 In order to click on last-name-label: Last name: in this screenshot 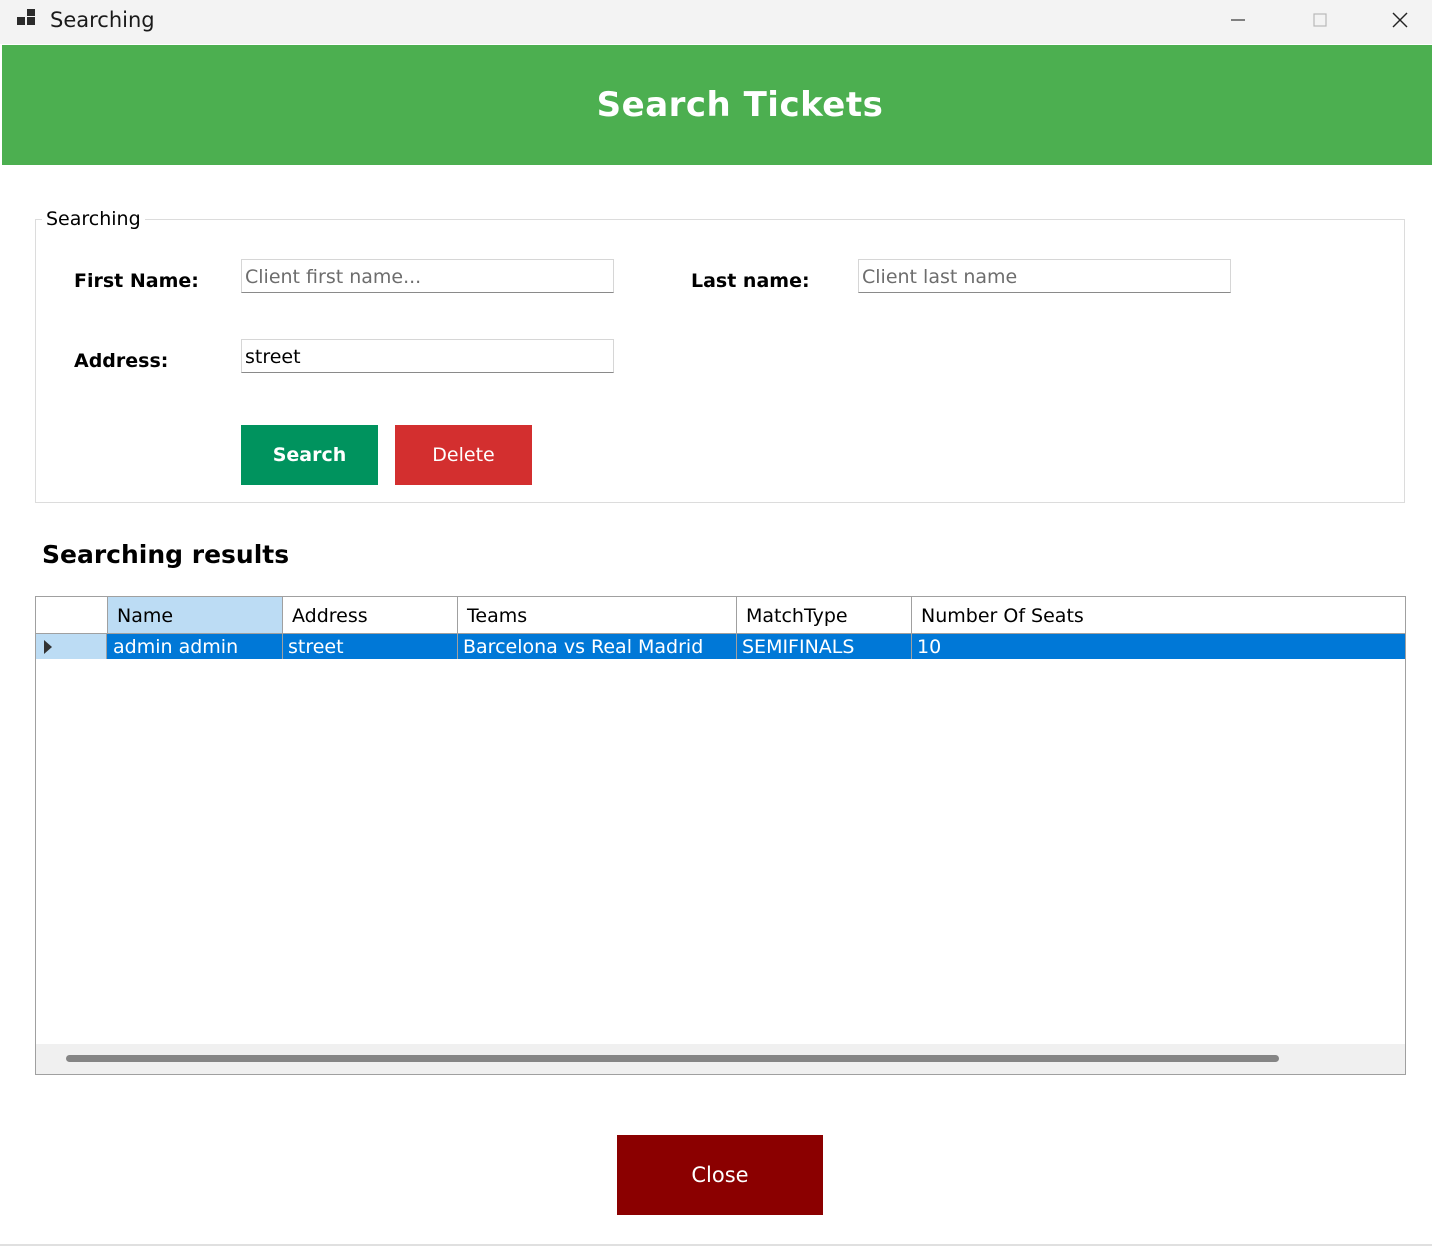, I will do `click(750, 281)`.